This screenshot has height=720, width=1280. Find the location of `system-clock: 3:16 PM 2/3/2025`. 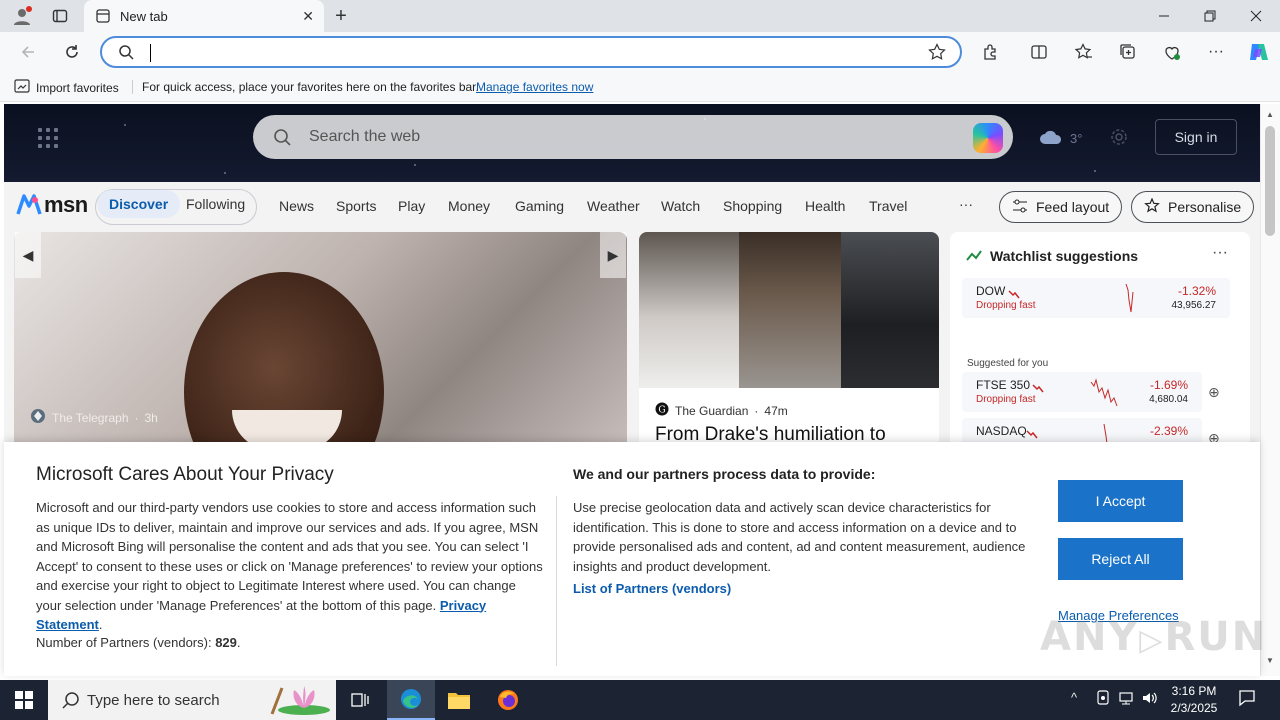

system-clock: 3:16 PM 2/3/2025 is located at coordinates (1194, 700).